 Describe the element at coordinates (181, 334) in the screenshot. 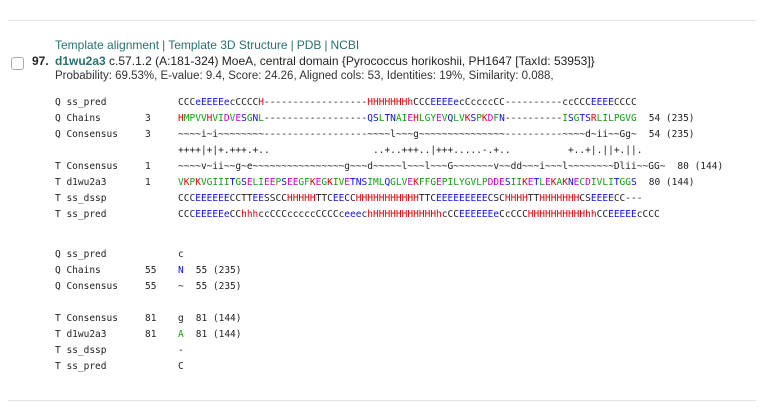

I see `row-sequence: A` at that location.